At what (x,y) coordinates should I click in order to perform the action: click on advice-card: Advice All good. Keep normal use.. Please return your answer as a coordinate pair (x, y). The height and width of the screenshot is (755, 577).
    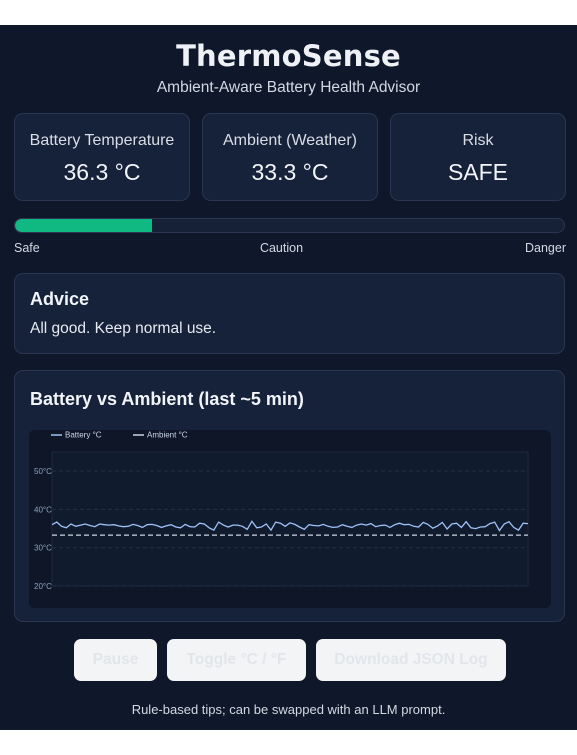
    Looking at the image, I should click on (289, 313).